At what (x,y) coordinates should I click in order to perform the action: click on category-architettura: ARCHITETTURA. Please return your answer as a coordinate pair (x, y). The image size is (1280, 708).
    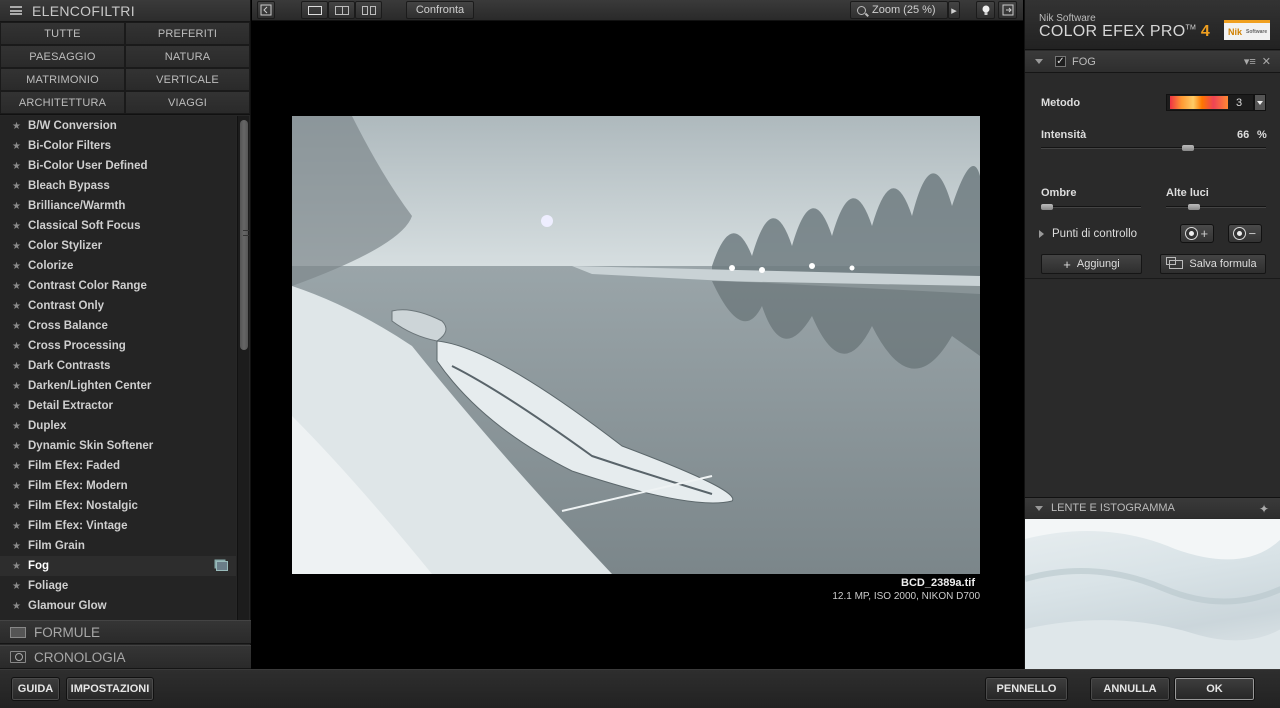
    Looking at the image, I should click on (62, 102).